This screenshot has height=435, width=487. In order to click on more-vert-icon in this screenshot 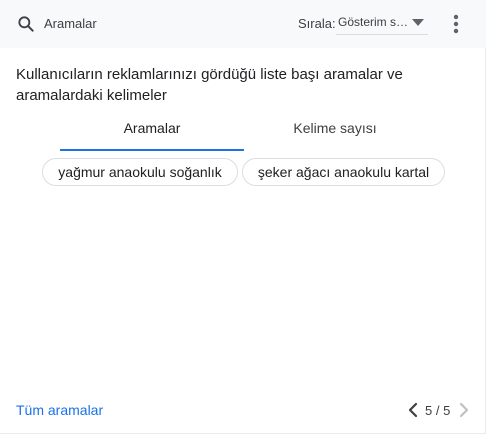, I will do `click(456, 24)`.